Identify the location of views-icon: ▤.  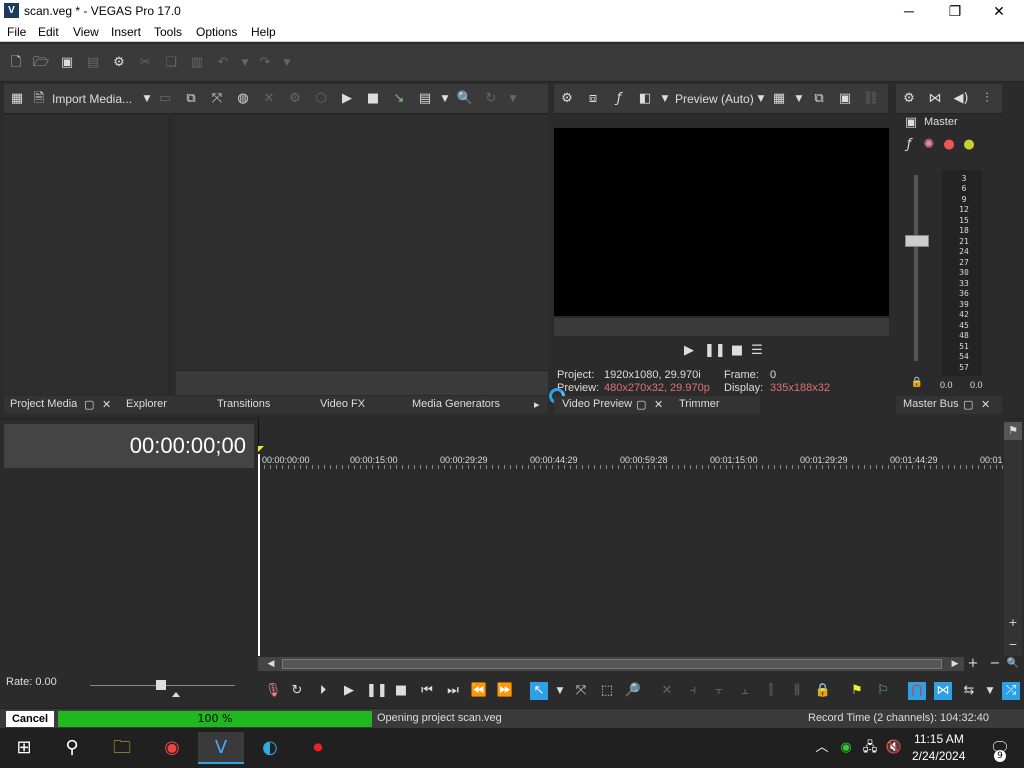
(425, 99).